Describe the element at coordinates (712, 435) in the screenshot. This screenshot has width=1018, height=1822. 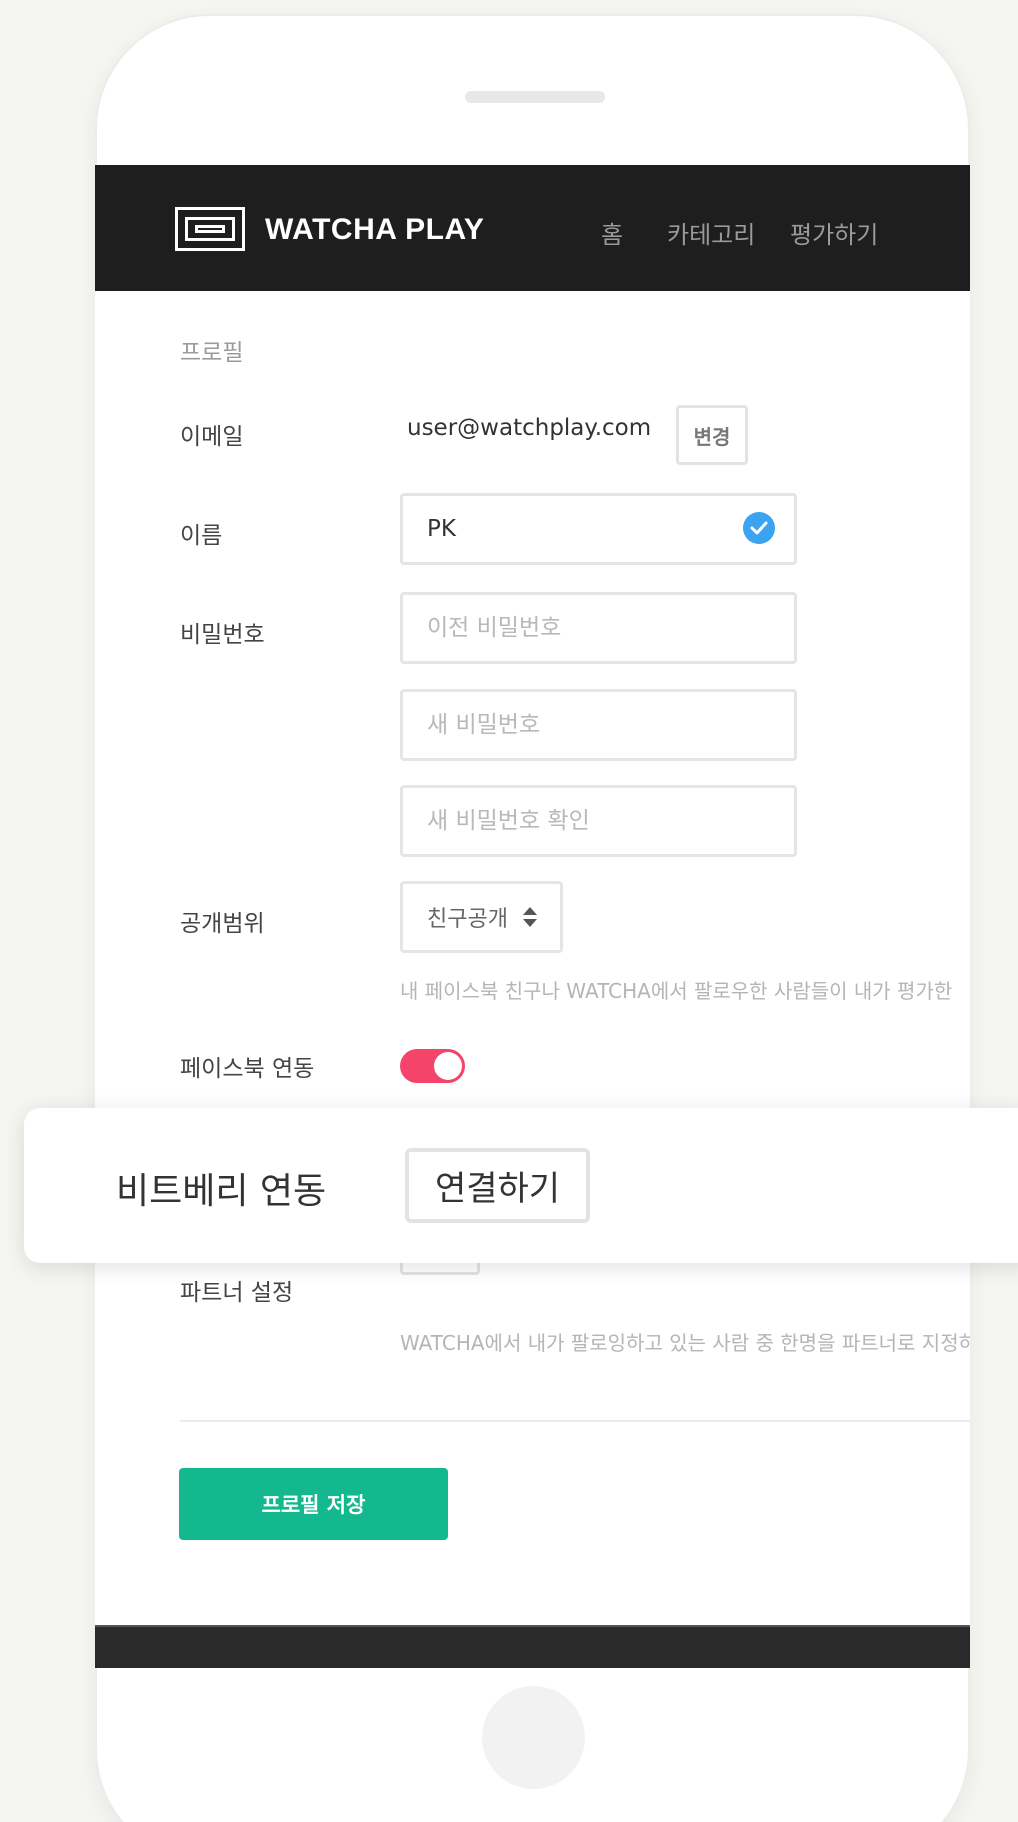
I see `email-change-button: 변경` at that location.